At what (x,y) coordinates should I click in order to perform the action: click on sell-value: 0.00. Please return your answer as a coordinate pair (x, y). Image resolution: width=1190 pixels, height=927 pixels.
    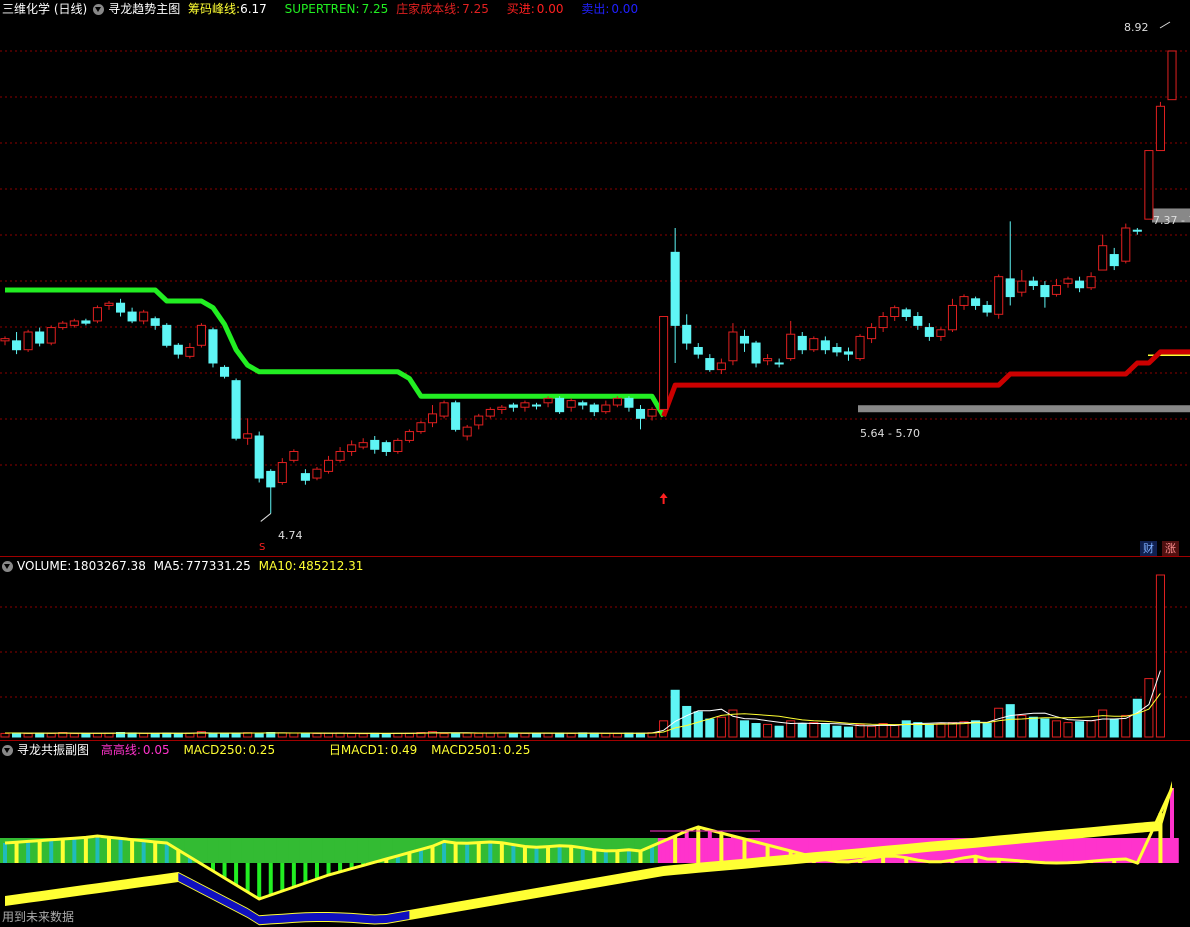
    Looking at the image, I should click on (625, 9).